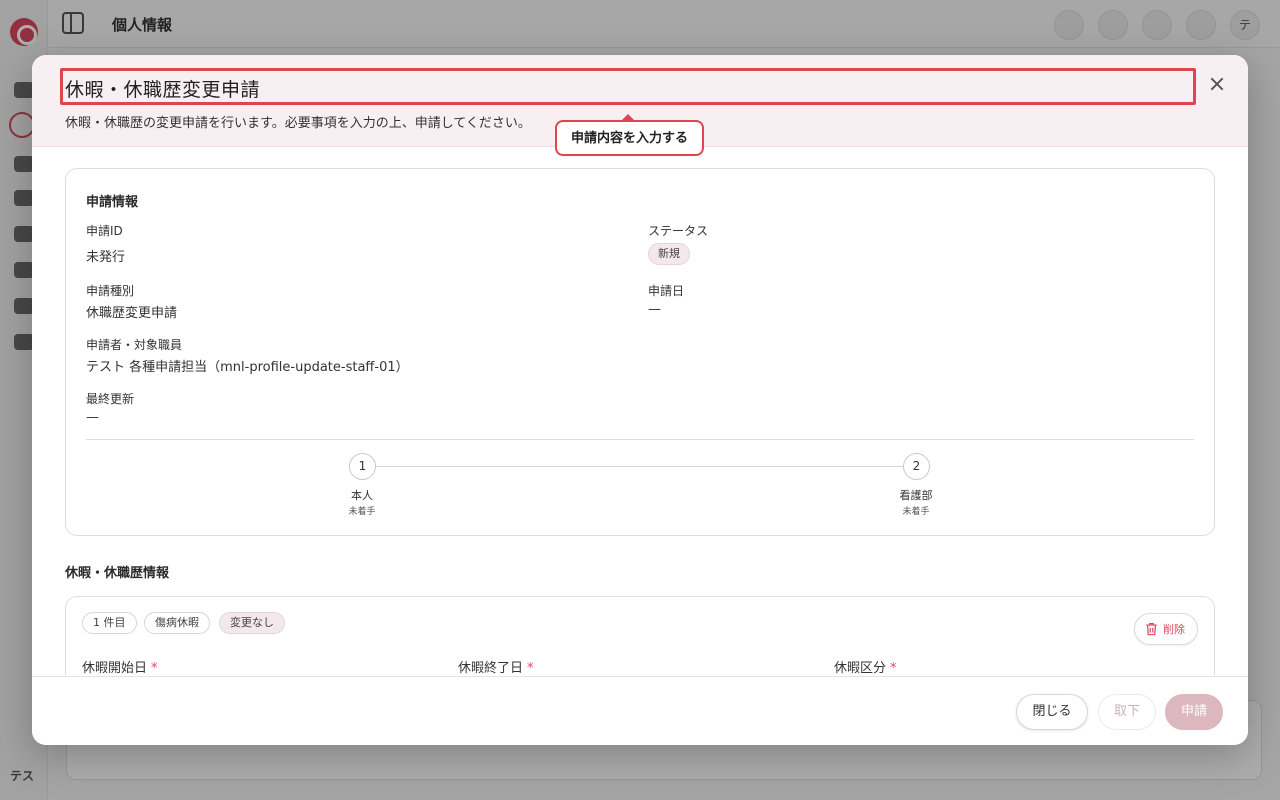  I want to click on dialog-footer: 閉じる 取下 申請, so click(640, 710).